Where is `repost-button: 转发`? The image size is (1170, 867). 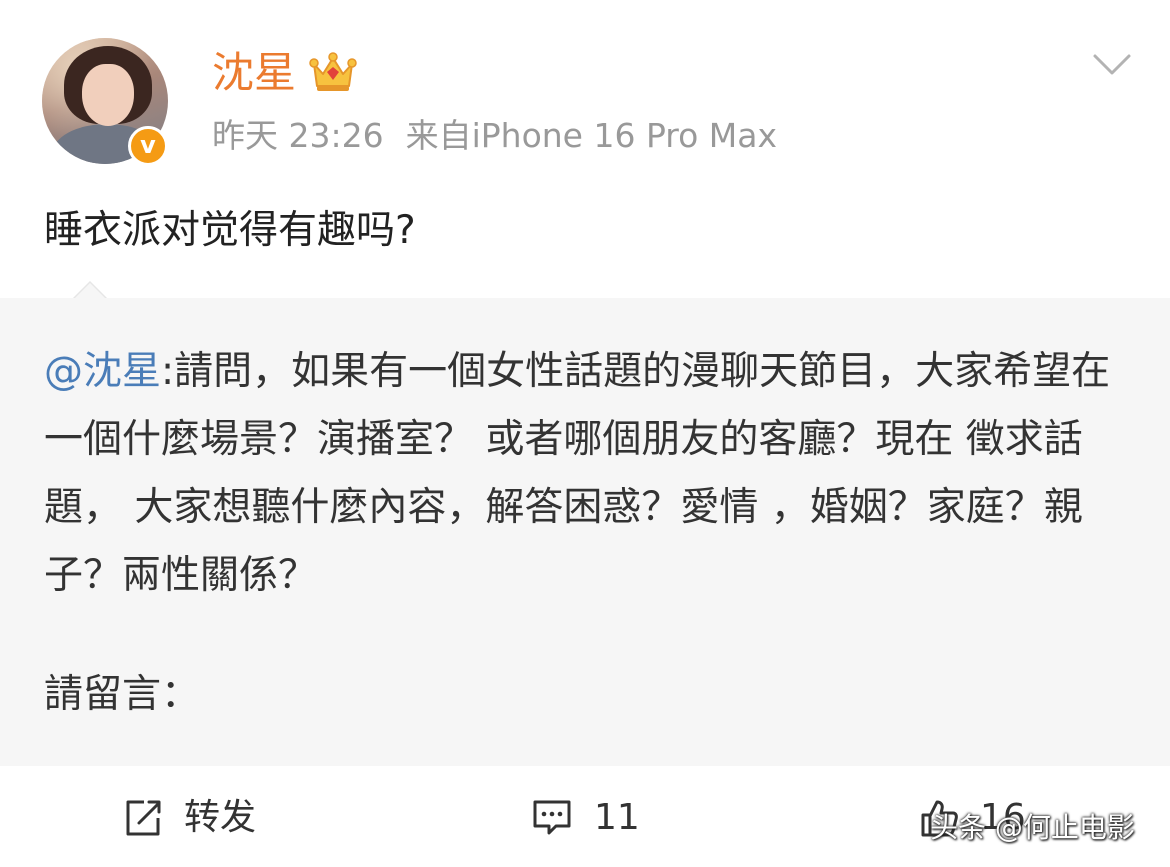
repost-button: 转发 is located at coordinates (189, 818).